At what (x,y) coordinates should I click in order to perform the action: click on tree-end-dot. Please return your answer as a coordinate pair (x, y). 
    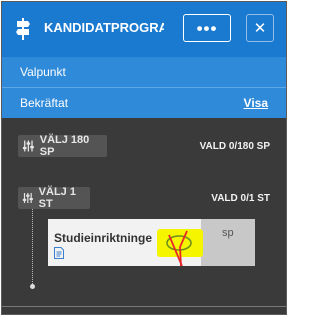
    Looking at the image, I should click on (32, 286).